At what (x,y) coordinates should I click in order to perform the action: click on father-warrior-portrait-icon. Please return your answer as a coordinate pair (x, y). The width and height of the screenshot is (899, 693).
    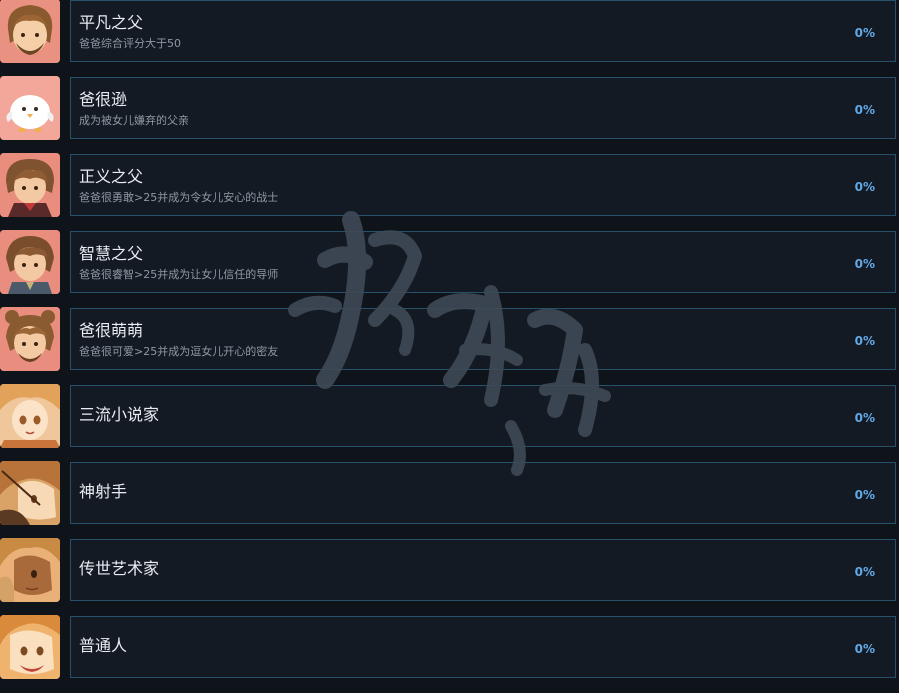
    Looking at the image, I should click on (30, 185).